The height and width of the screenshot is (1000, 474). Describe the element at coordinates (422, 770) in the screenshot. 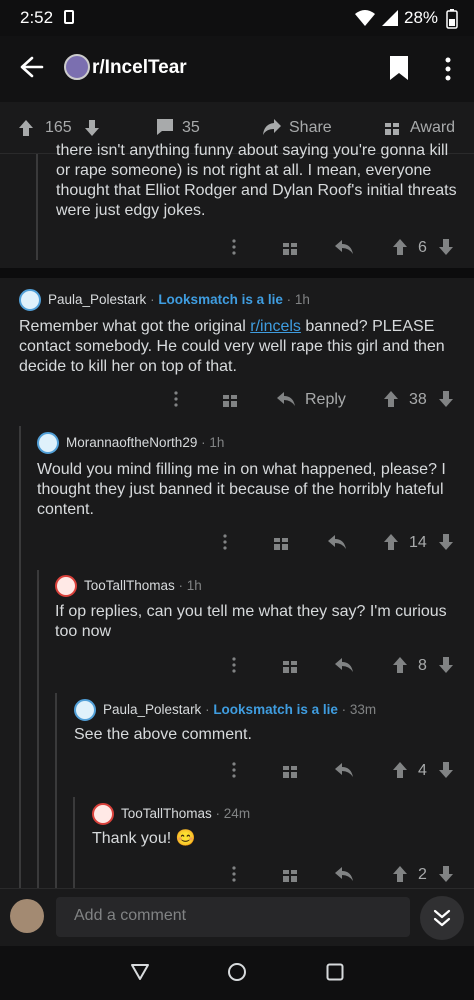

I see `vote-count: 4` at that location.